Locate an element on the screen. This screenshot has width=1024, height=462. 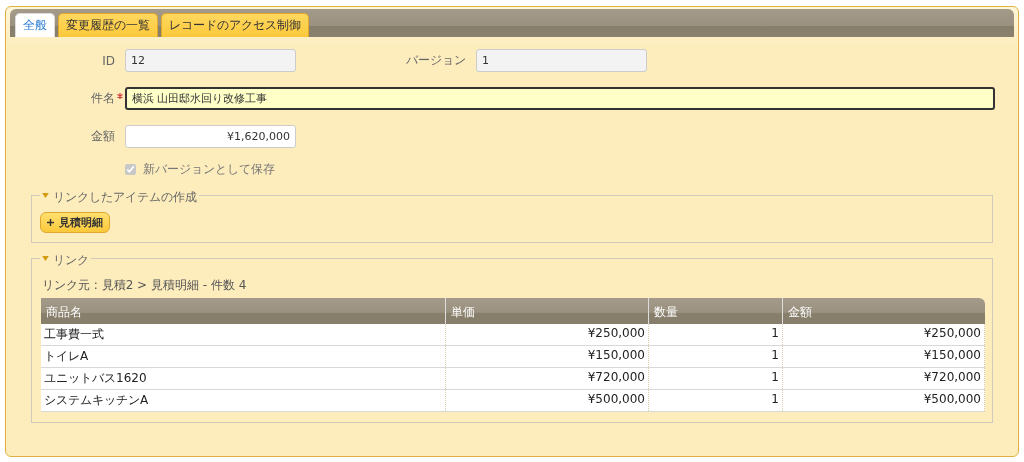
table-cell: トイレA is located at coordinates (243, 356).